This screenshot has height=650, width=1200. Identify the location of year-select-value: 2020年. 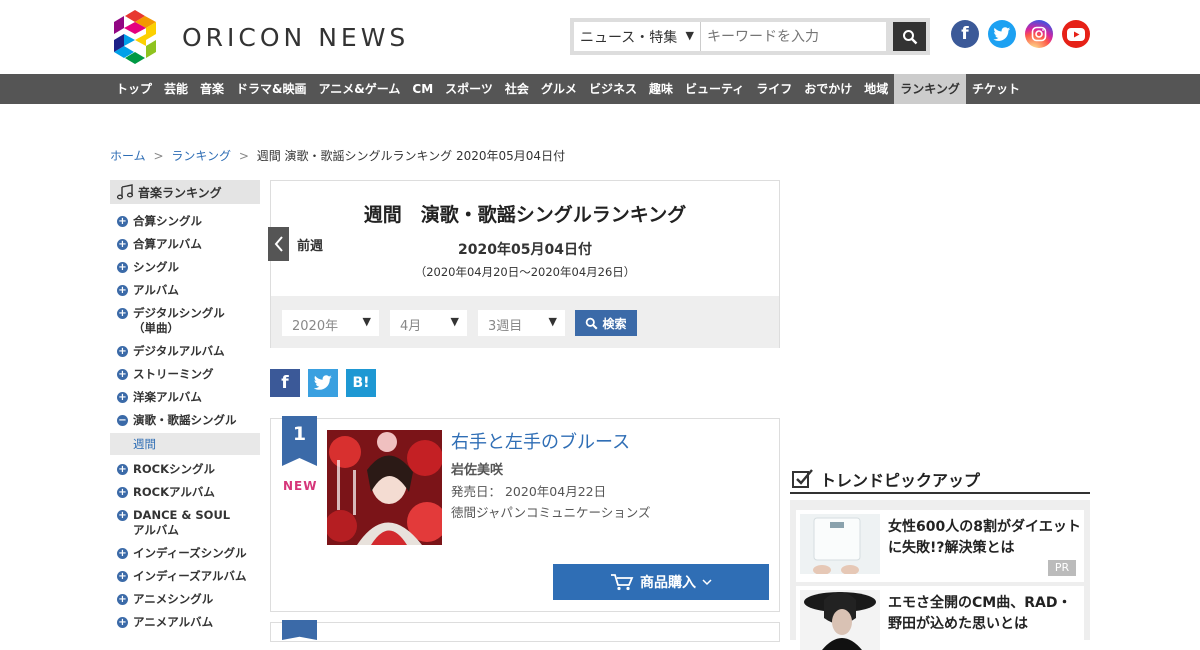
(315, 326).